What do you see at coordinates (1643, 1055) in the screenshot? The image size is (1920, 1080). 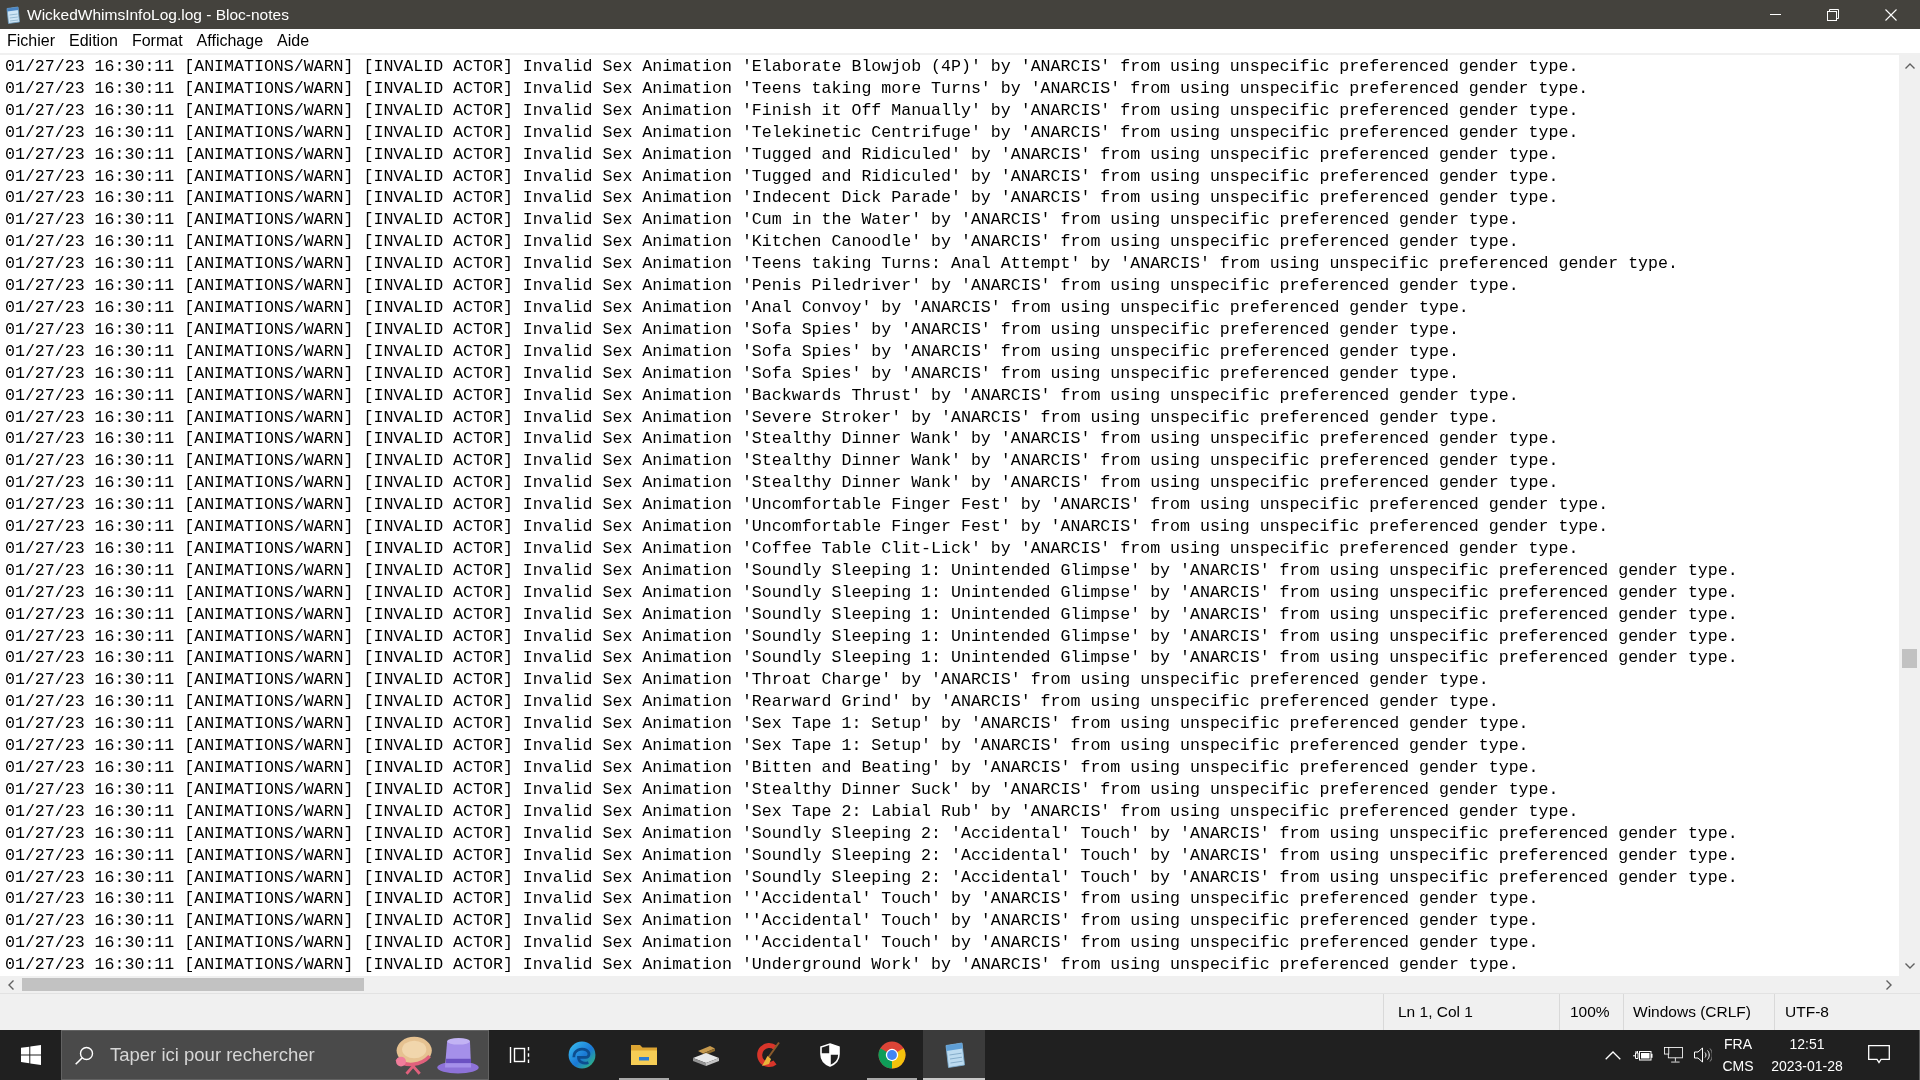 I see `battery-icon` at bounding box center [1643, 1055].